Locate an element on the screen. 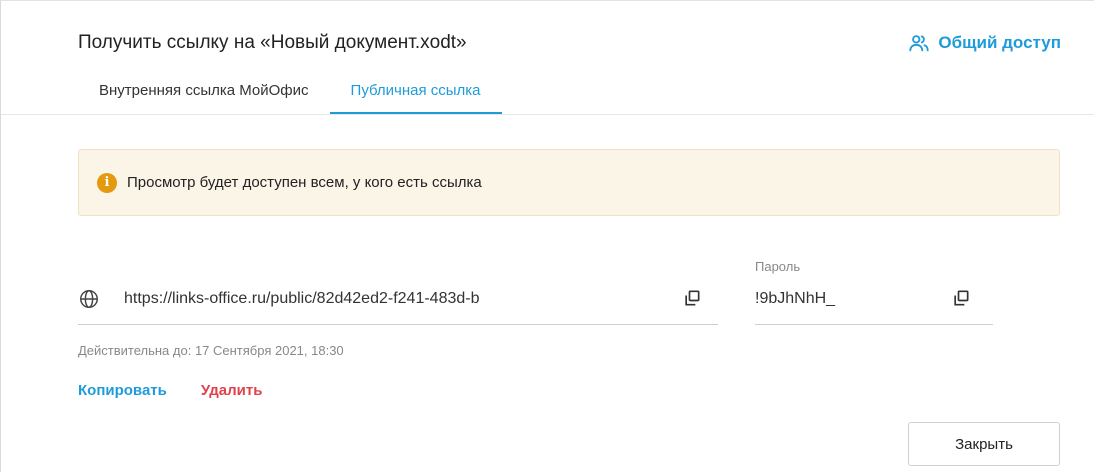 This screenshot has width=1094, height=472. tab-public-link: Публичная ссылка is located at coordinates (415, 96).